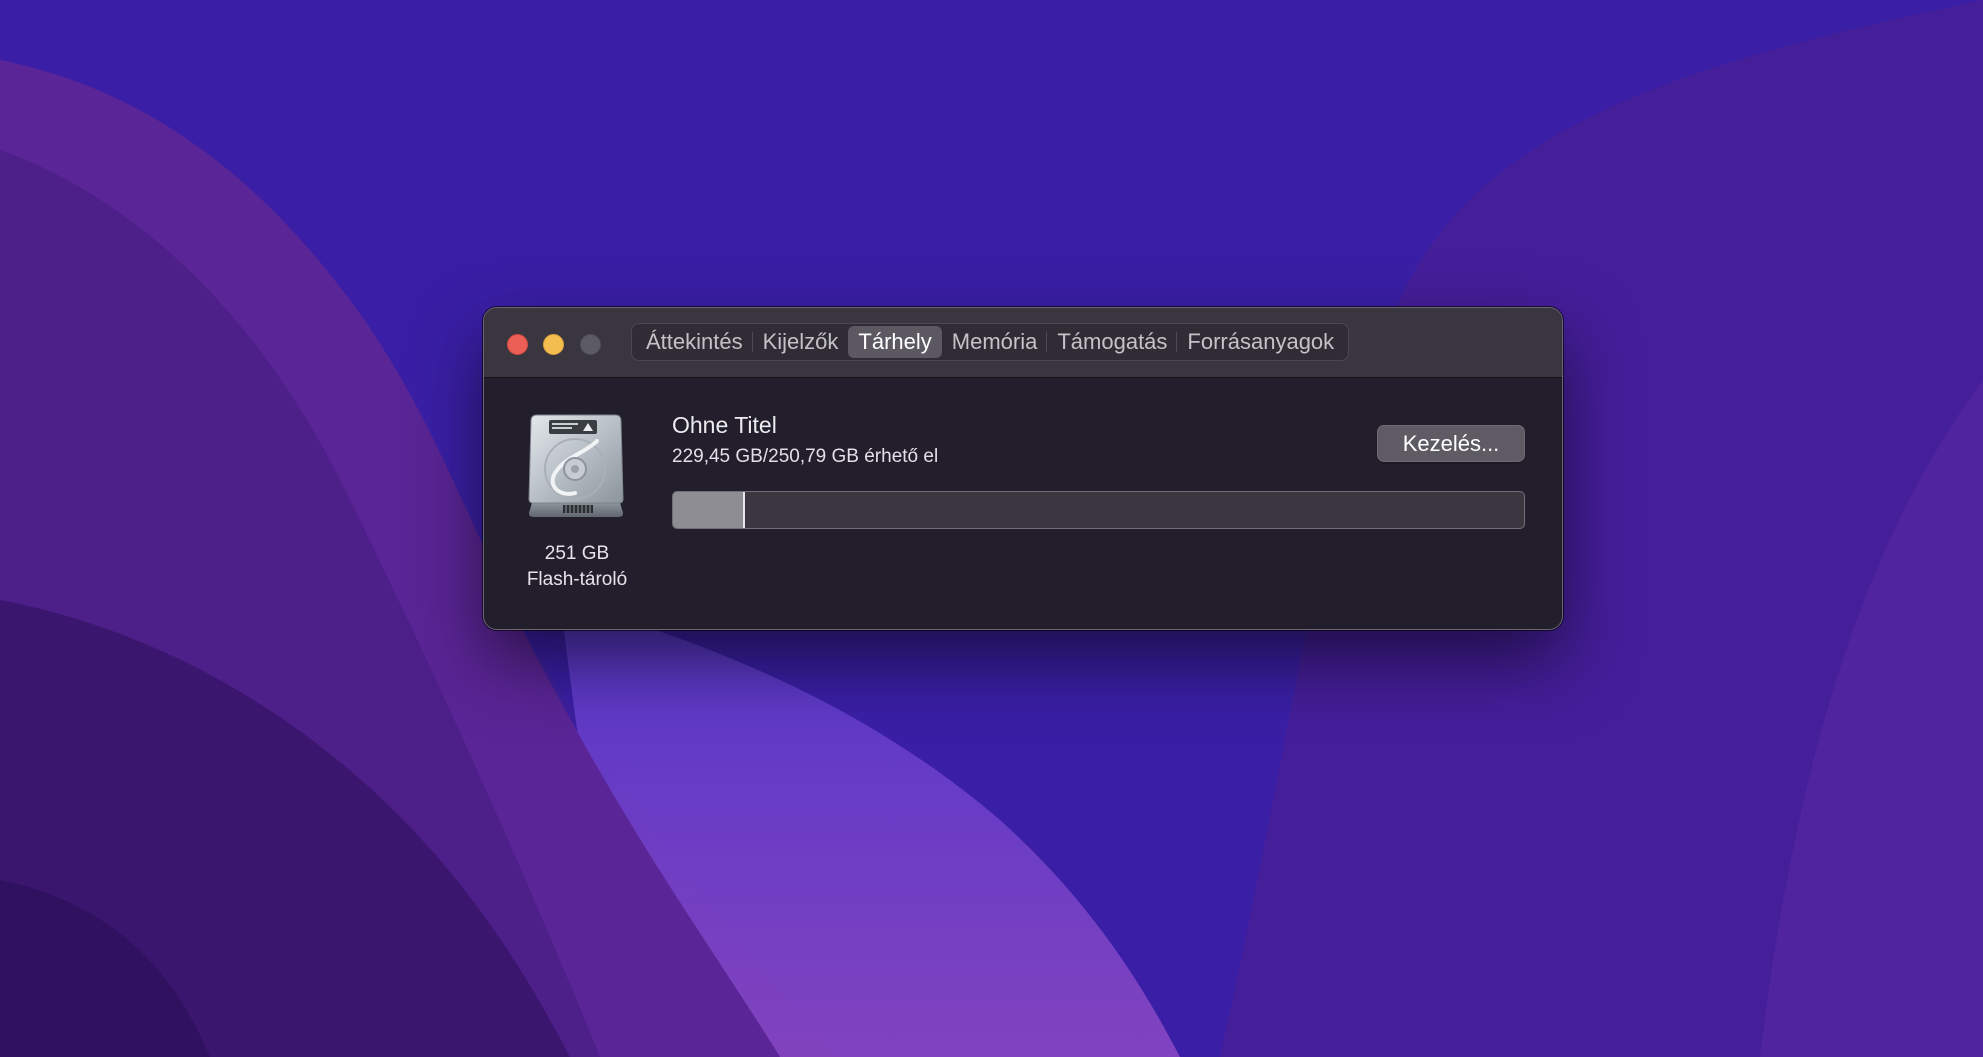 The width and height of the screenshot is (1983, 1057). Describe the element at coordinates (590, 344) in the screenshot. I see `zoom-button` at that location.